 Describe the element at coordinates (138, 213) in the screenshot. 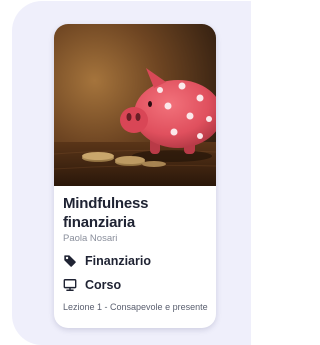

I see `course-title: Mindfulness finanziaria` at that location.